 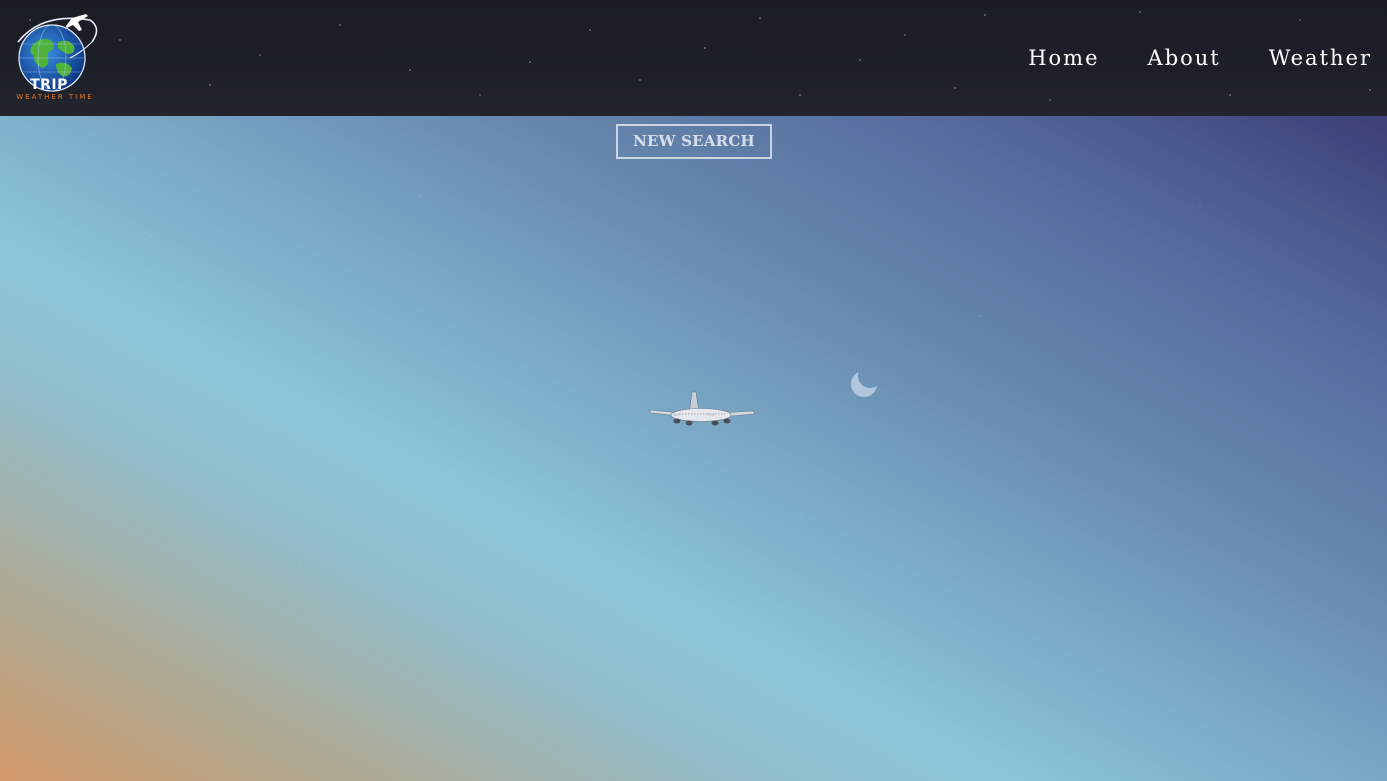 What do you see at coordinates (694, 141) in the screenshot?
I see `new-search-button: NEW SEARCH` at bounding box center [694, 141].